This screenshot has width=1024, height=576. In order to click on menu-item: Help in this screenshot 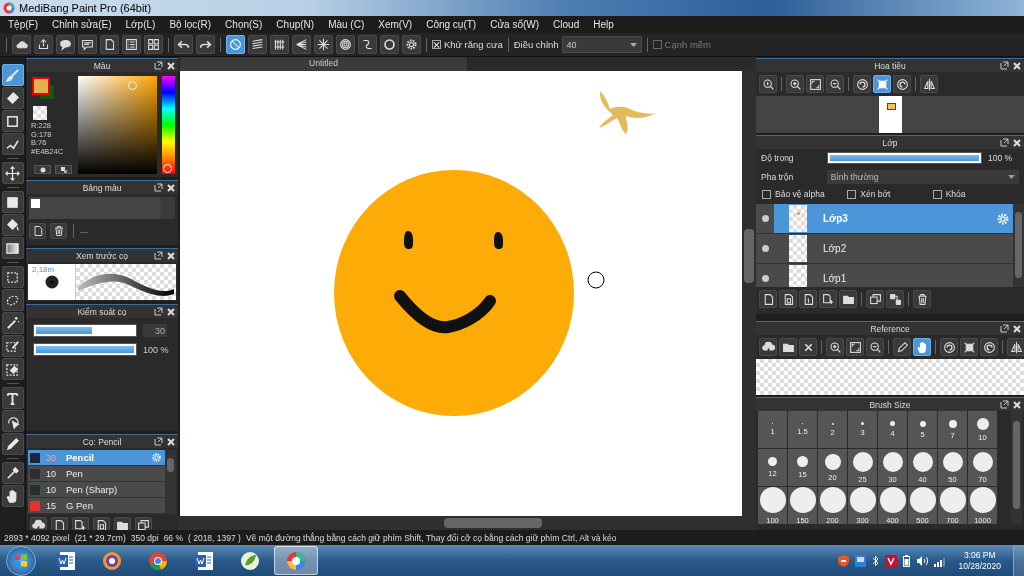, I will do `click(603, 24)`.